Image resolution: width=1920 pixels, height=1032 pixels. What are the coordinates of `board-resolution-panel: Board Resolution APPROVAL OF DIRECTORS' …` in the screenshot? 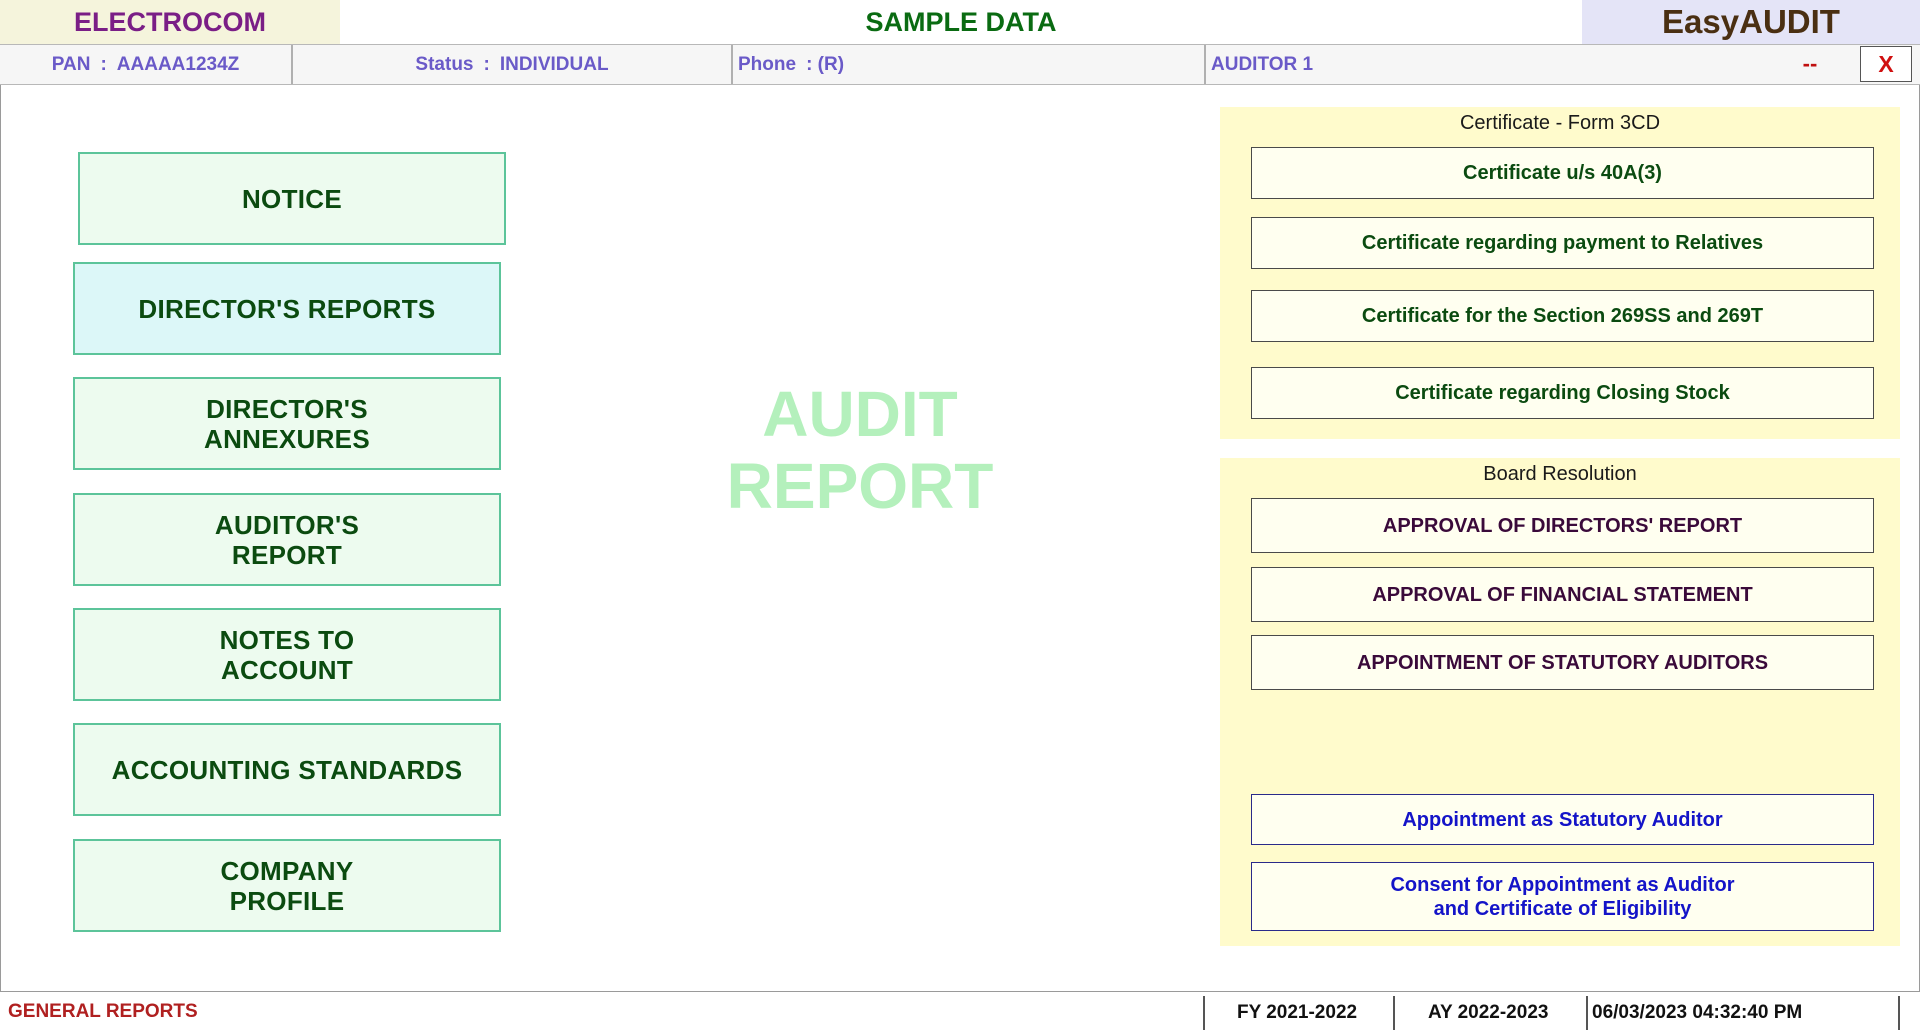 It's located at (1560, 624).